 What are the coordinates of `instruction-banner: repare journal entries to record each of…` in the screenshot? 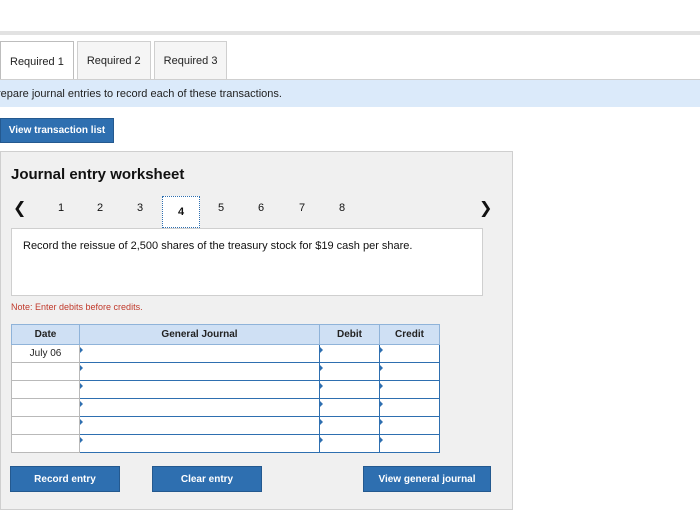 It's located at (350, 93).